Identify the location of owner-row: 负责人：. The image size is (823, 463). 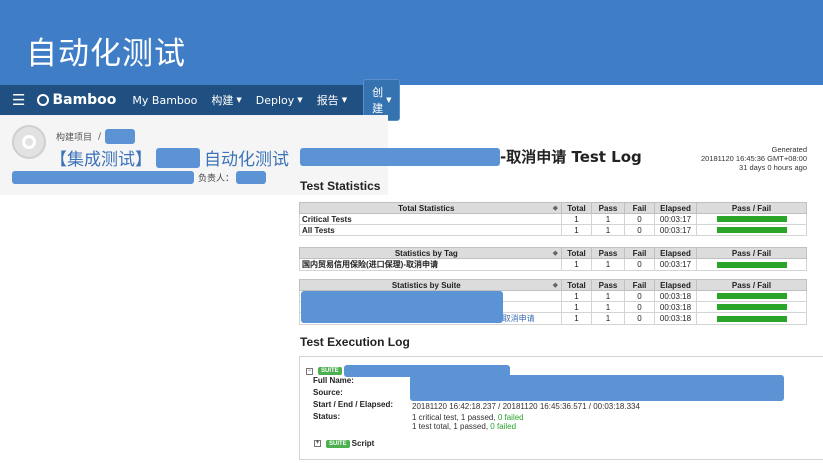
(139, 177).